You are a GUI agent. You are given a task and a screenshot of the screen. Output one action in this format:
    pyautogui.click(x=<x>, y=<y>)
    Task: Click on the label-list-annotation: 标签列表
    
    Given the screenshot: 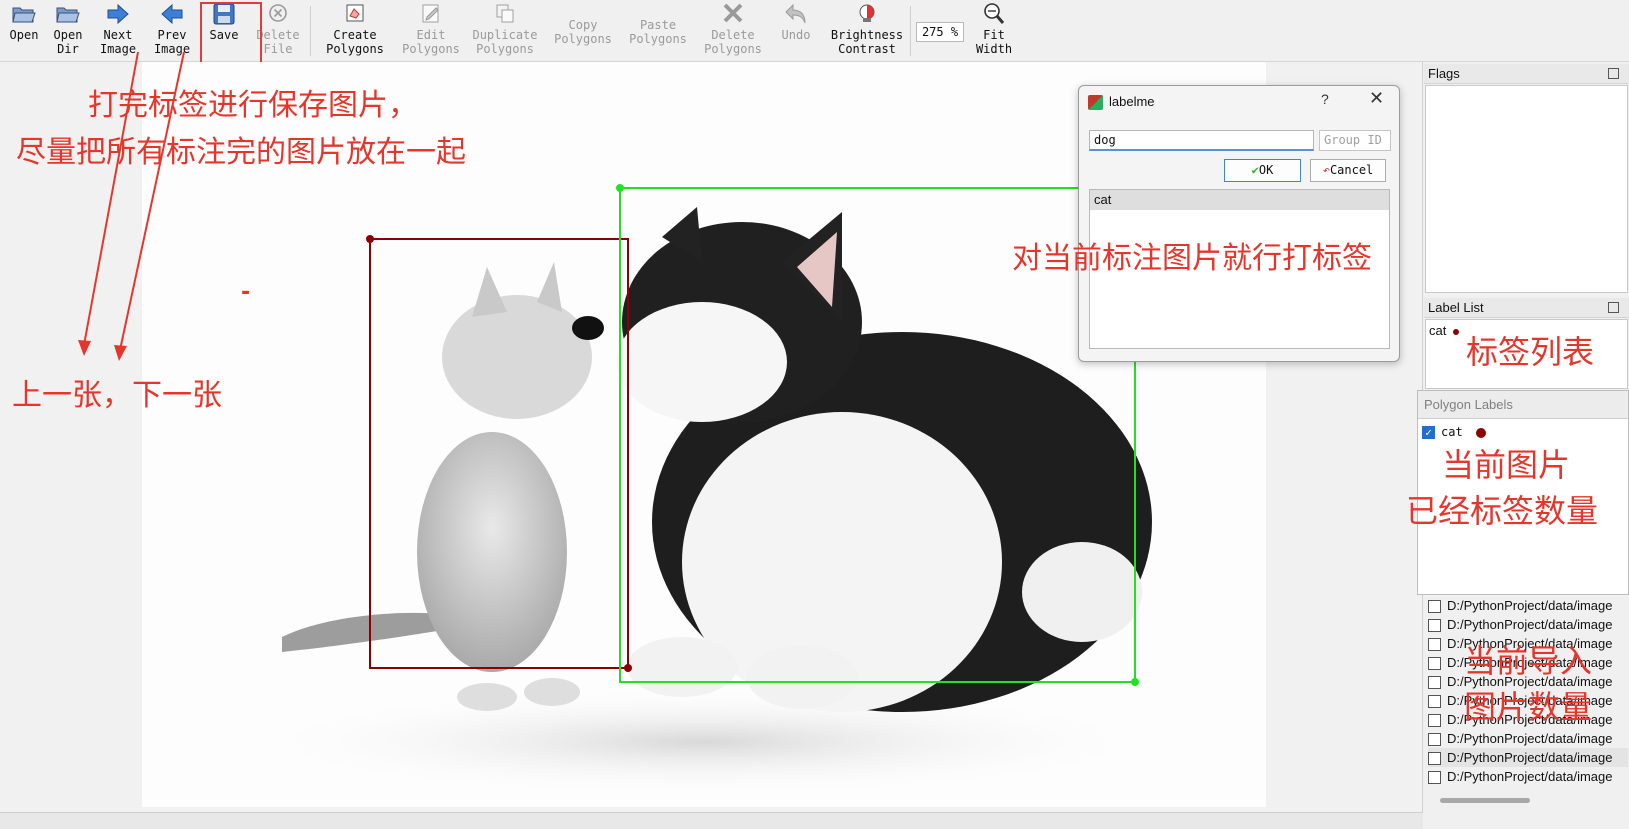 What is the action you would take?
    pyautogui.click(x=1530, y=352)
    